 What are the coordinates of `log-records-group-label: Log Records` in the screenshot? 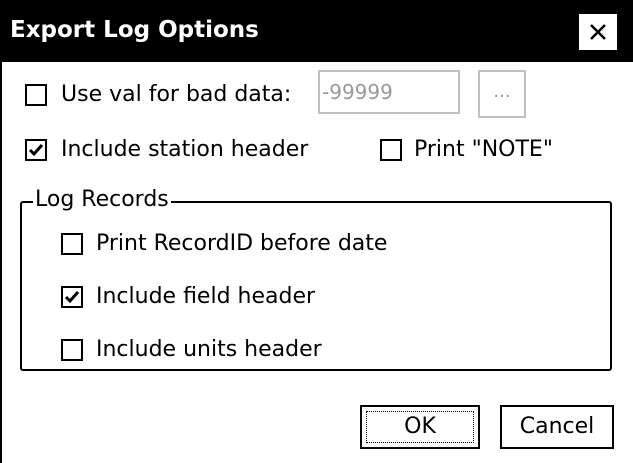 It's located at (102, 200).